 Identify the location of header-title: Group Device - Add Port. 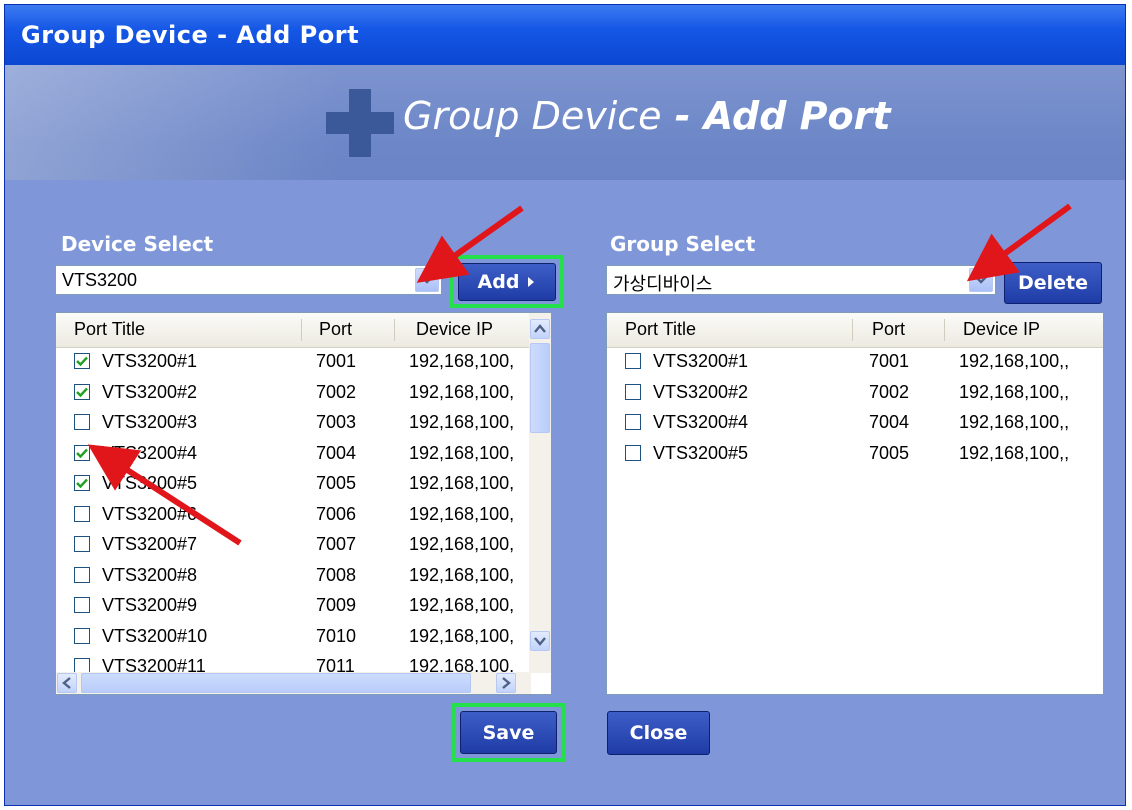
(647, 116).